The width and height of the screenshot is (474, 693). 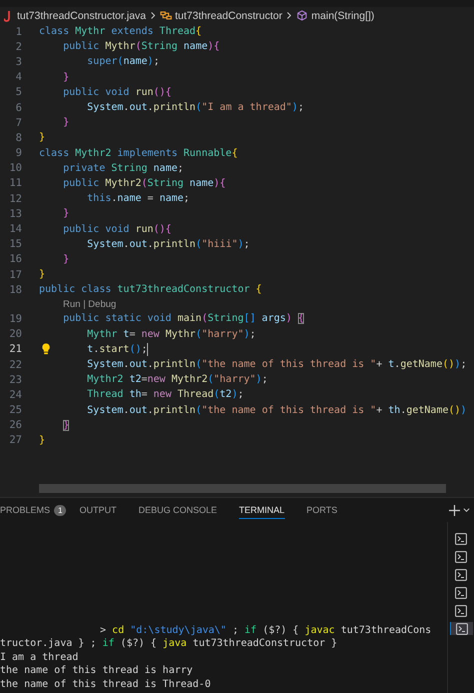 I want to click on scrollbar-thumb, so click(x=242, y=488).